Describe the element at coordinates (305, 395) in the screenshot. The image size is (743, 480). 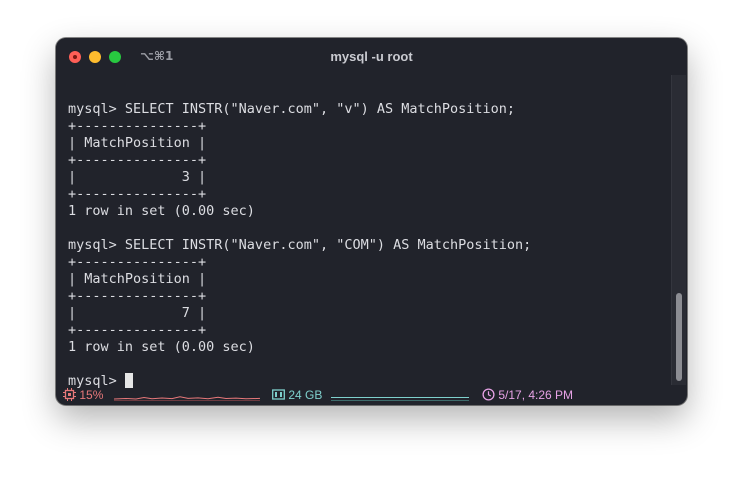
I see `memory-usage-value: 24 GB` at that location.